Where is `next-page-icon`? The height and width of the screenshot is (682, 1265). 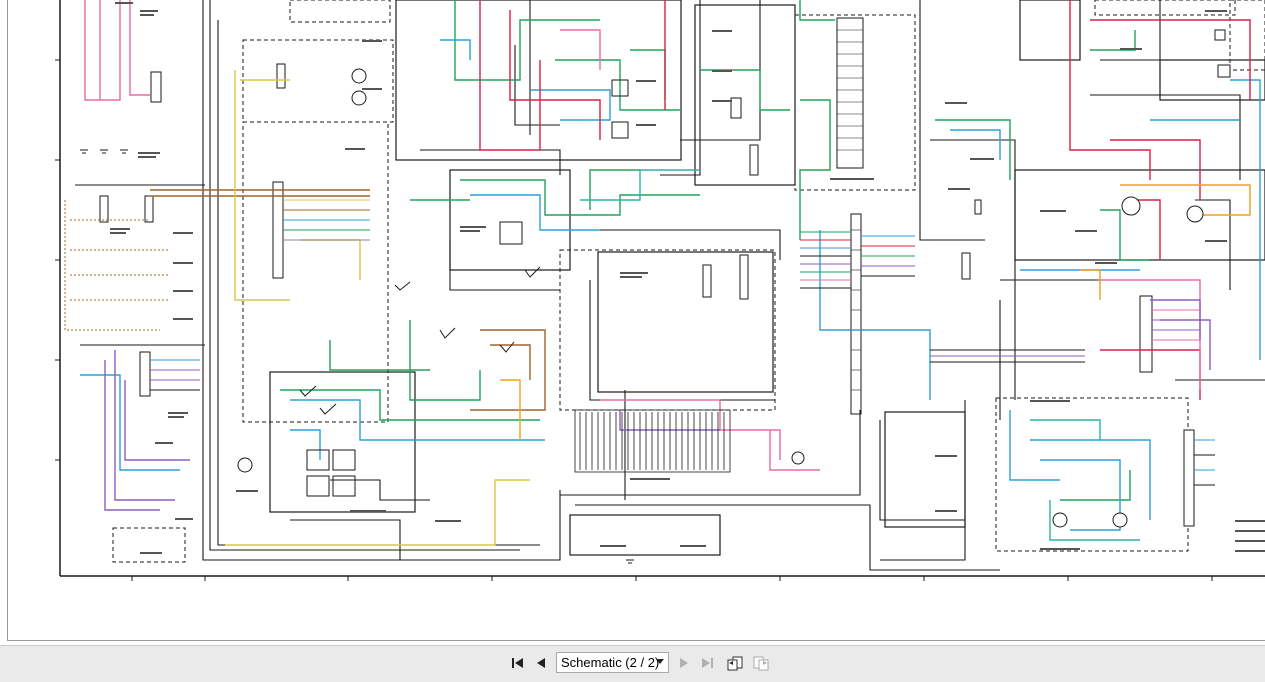
next-page-icon is located at coordinates (684, 663).